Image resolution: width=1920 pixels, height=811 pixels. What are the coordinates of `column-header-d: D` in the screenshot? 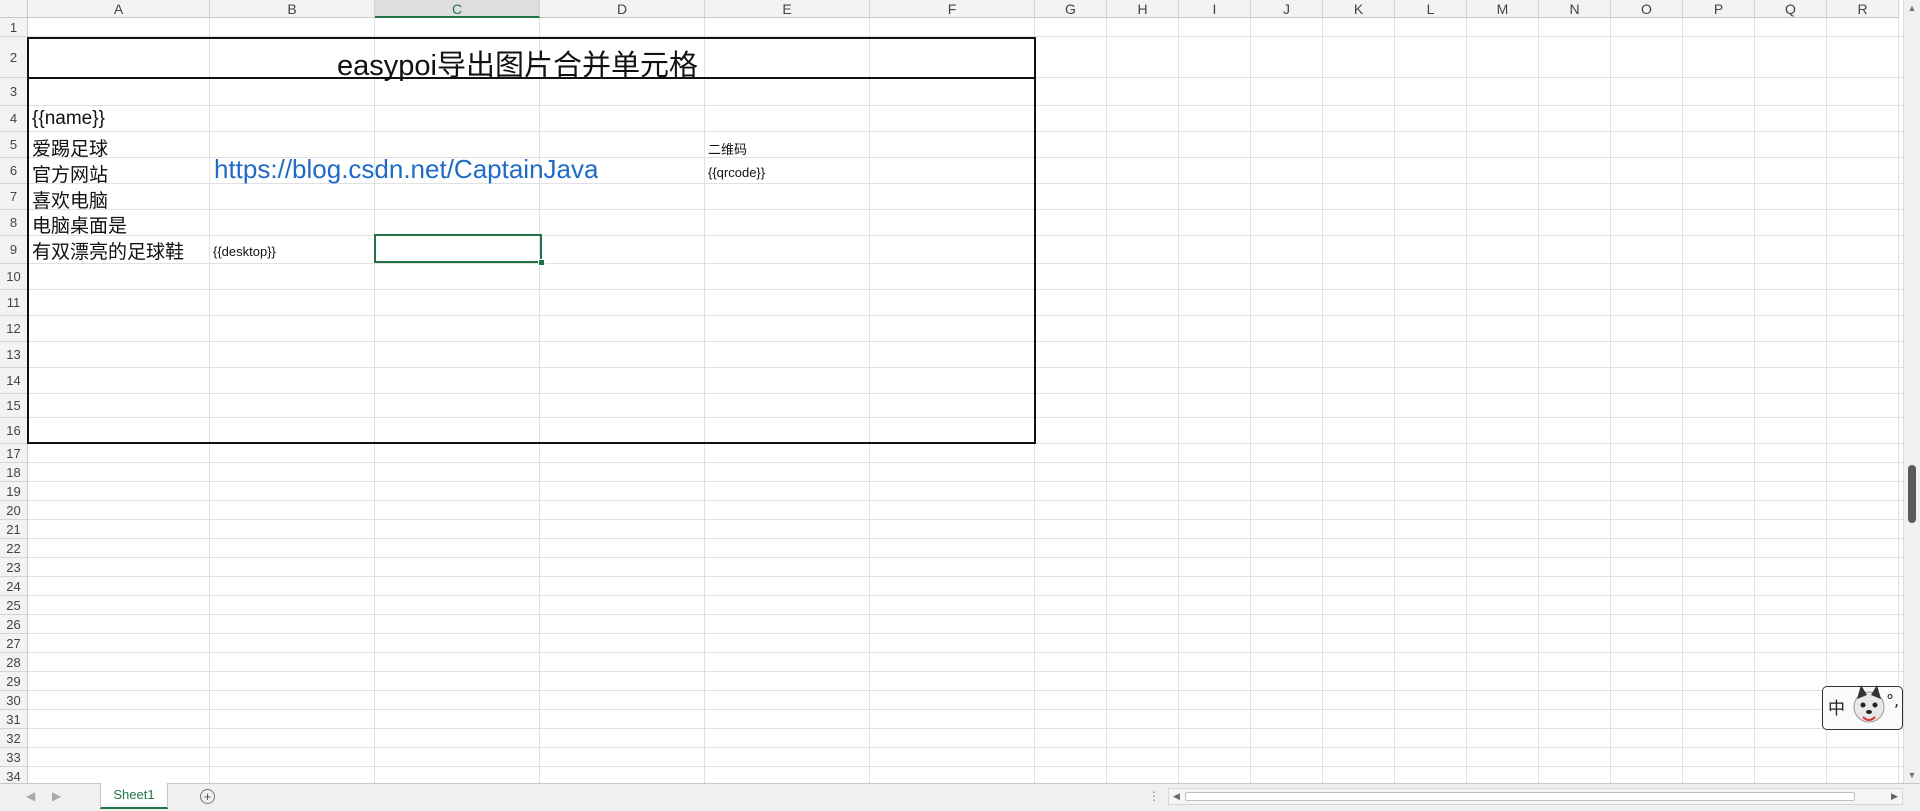 It's located at (622, 9).